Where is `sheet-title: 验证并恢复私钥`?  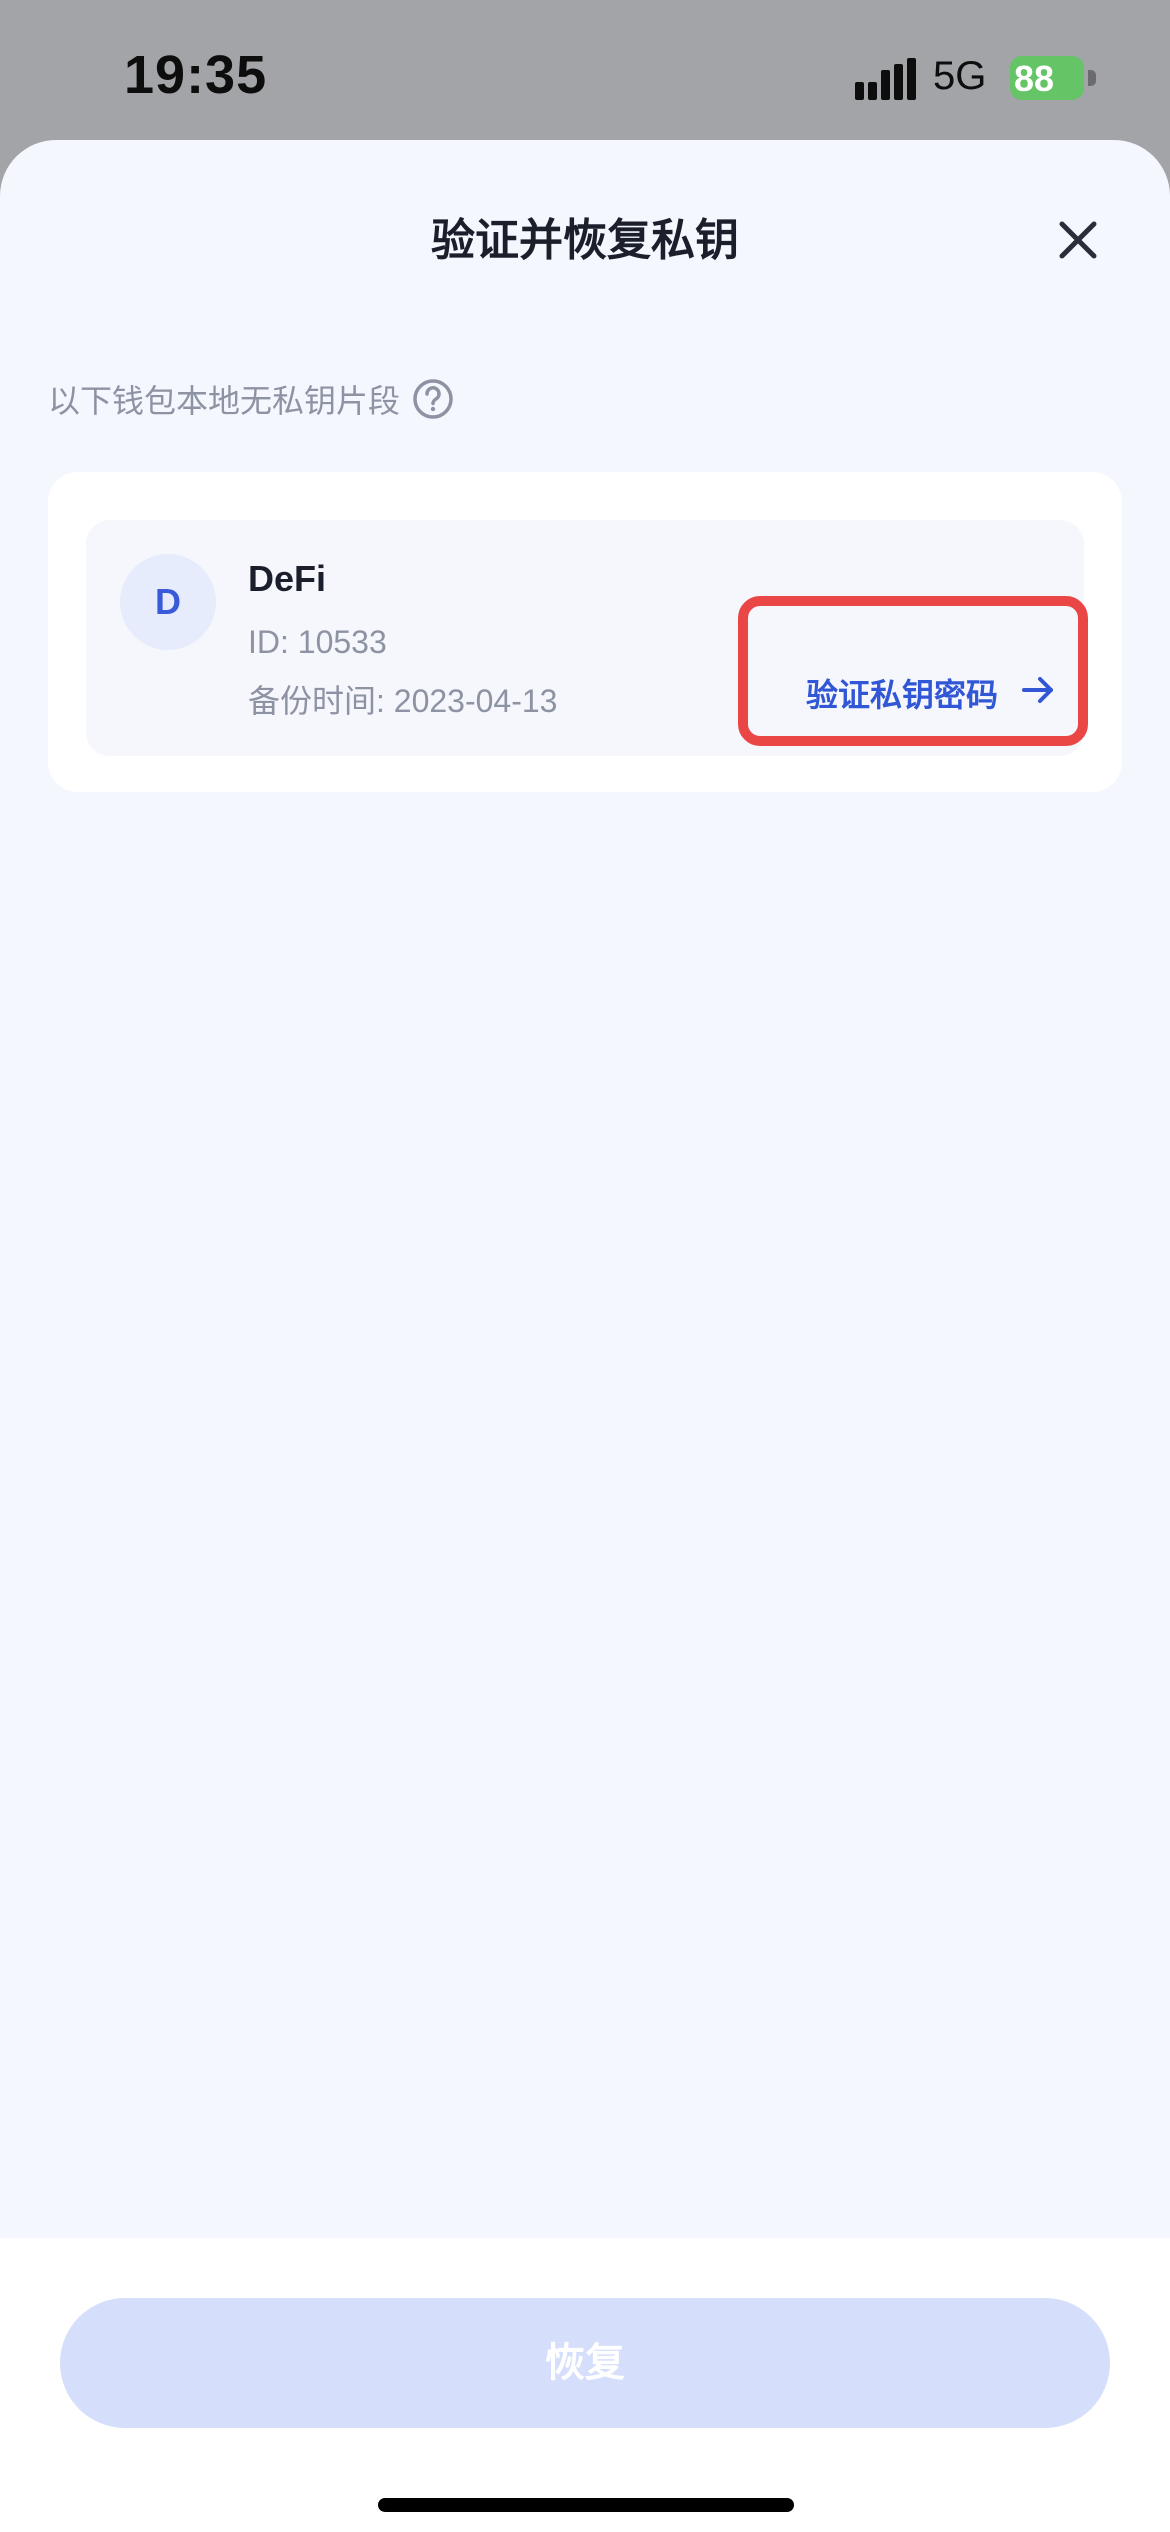 sheet-title: 验证并恢复私钥 is located at coordinates (585, 240).